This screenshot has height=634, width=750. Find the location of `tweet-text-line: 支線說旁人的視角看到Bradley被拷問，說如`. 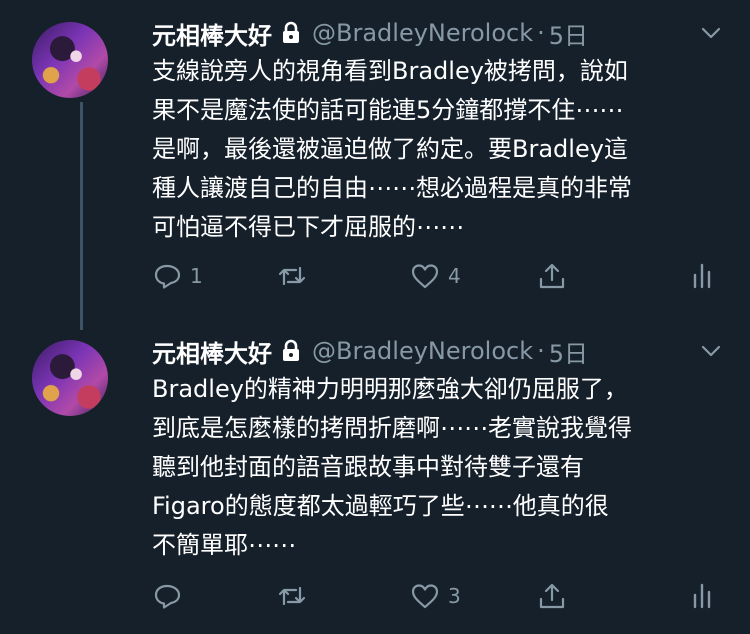

tweet-text-line: 支線說旁人的視角看到Bradley被拷問，說如 is located at coordinates (390, 71).